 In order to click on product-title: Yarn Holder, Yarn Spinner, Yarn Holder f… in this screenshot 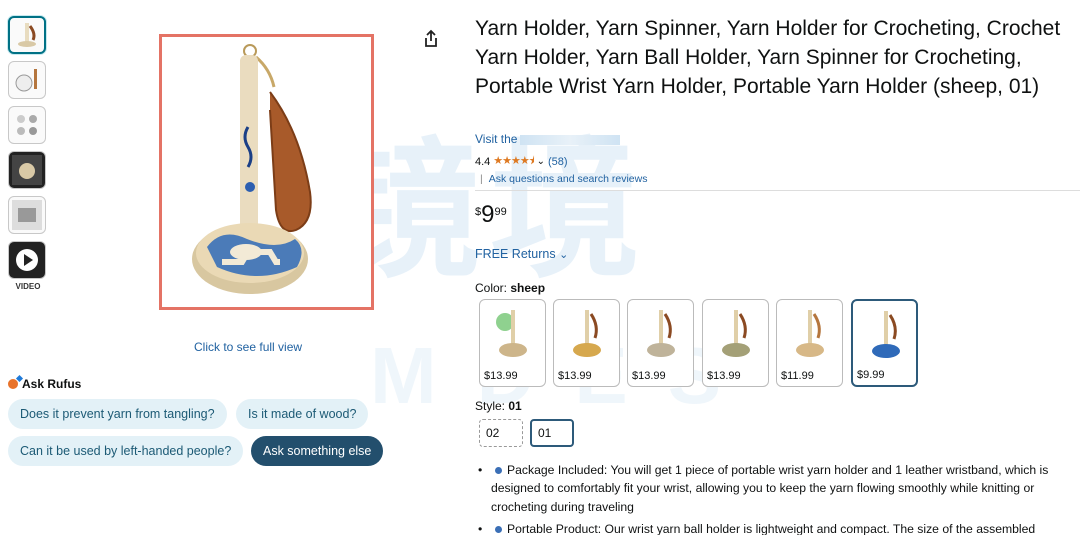, I will do `click(768, 57)`.